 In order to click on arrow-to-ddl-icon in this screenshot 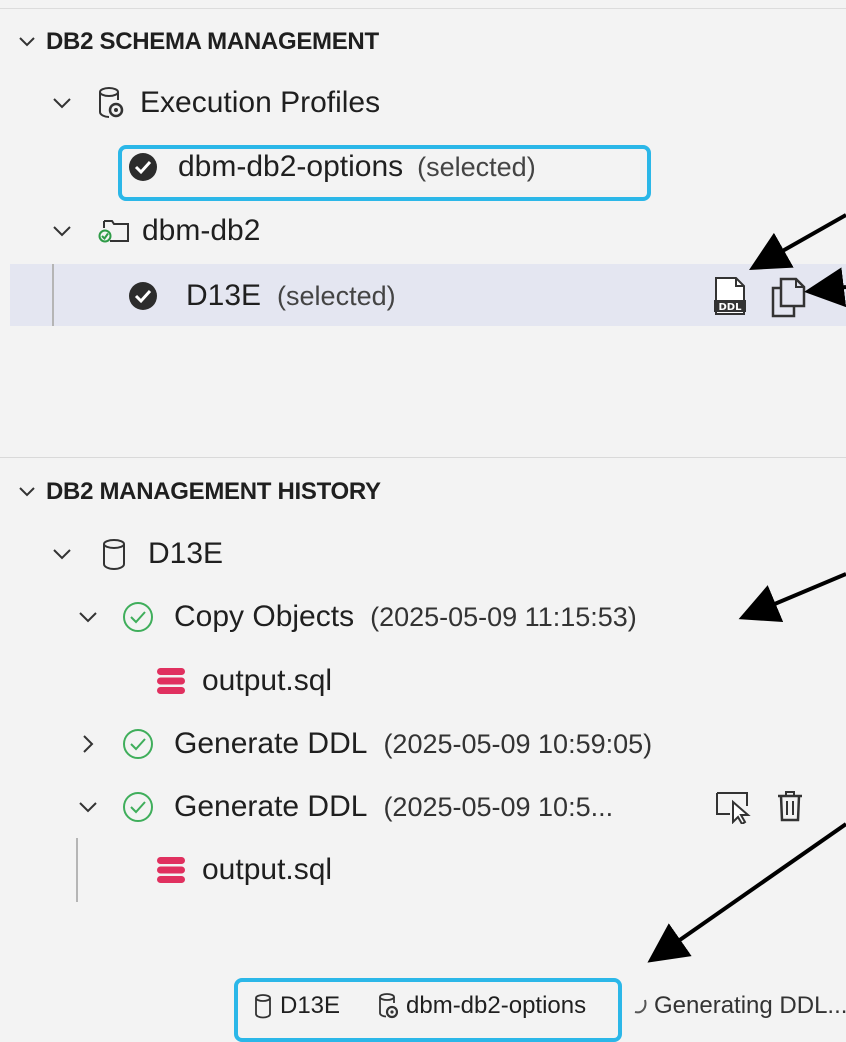, I will do `click(797, 241)`.